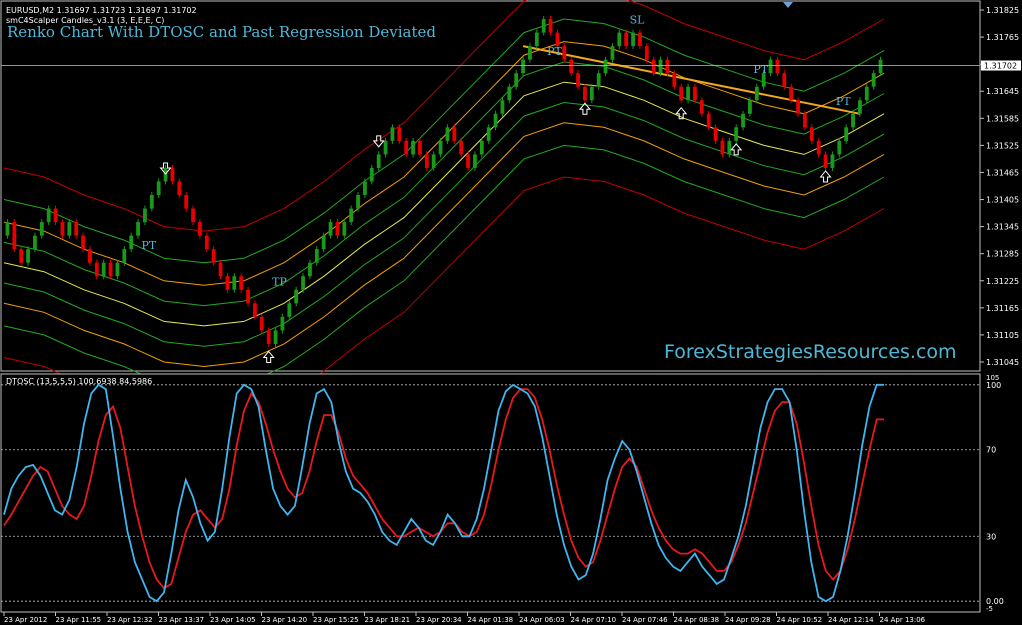 This screenshot has height=625, width=1022. What do you see at coordinates (645, 620) in the screenshot?
I see `time-tick-label: 24 Apr 07:46` at bounding box center [645, 620].